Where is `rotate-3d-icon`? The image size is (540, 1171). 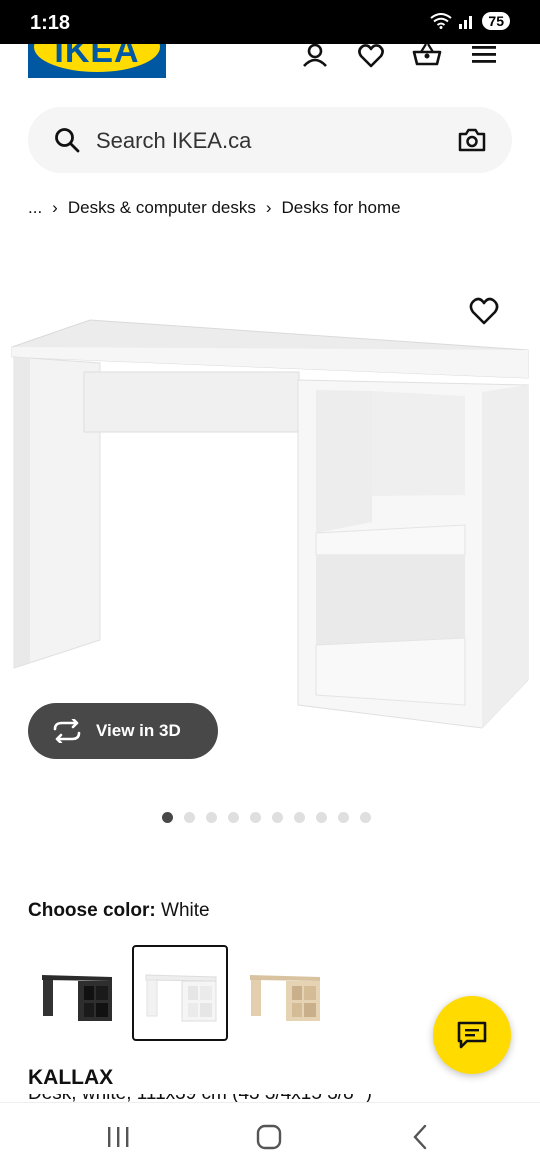
rotate-3d-icon is located at coordinates (67, 731).